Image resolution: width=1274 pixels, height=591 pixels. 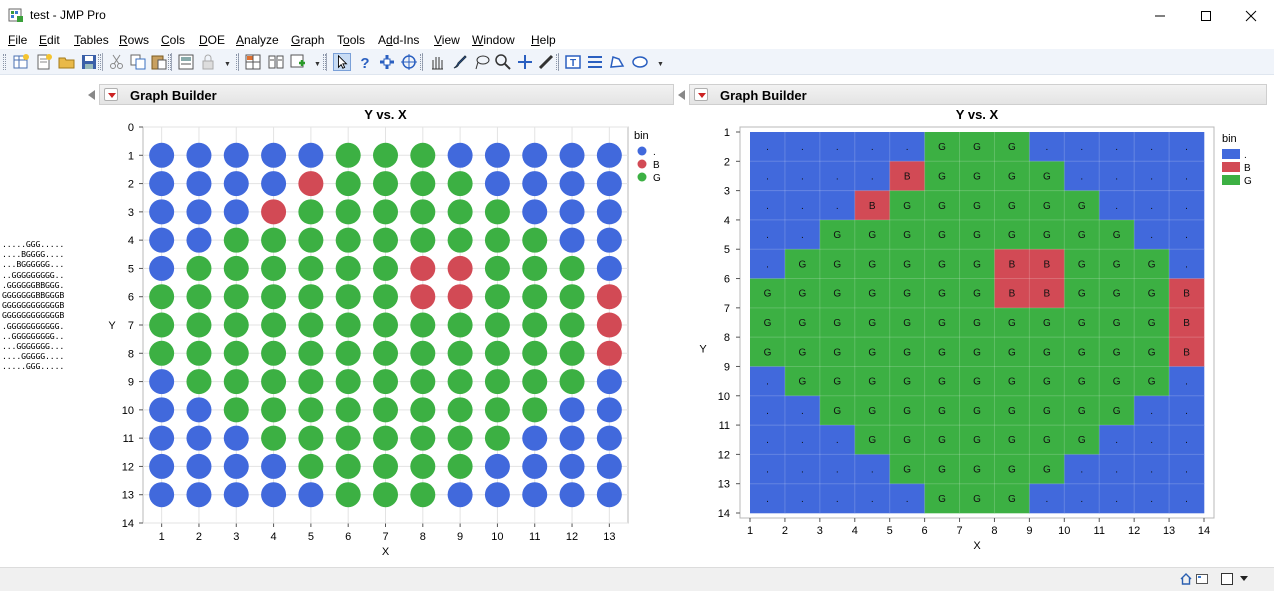 What do you see at coordinates (21, 62) in the screenshot?
I see `new-data-table-button` at bounding box center [21, 62].